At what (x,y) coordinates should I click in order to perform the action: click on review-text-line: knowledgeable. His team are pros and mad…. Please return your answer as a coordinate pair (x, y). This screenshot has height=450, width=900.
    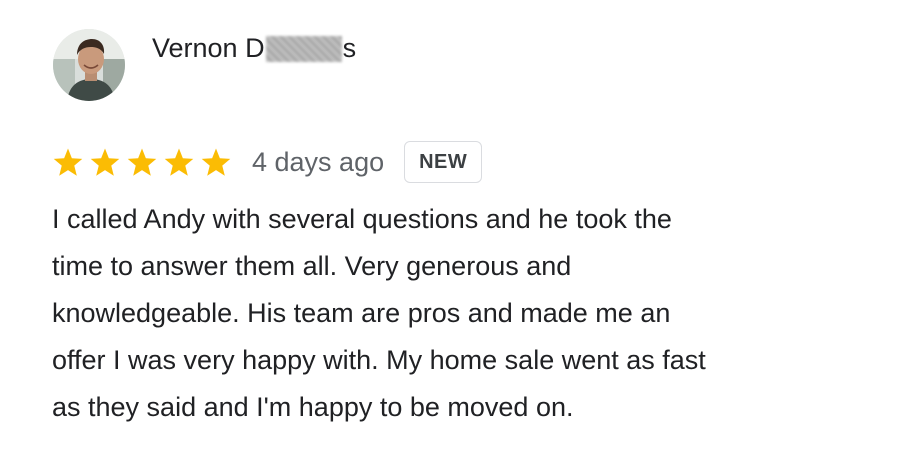
    Looking at the image, I should click on (361, 313).